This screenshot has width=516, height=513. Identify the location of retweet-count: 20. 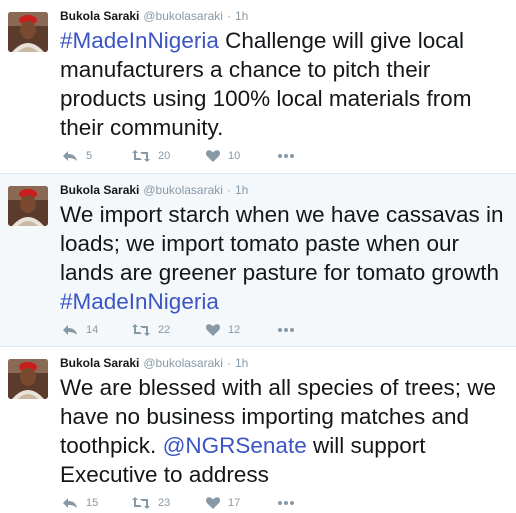
(164, 156).